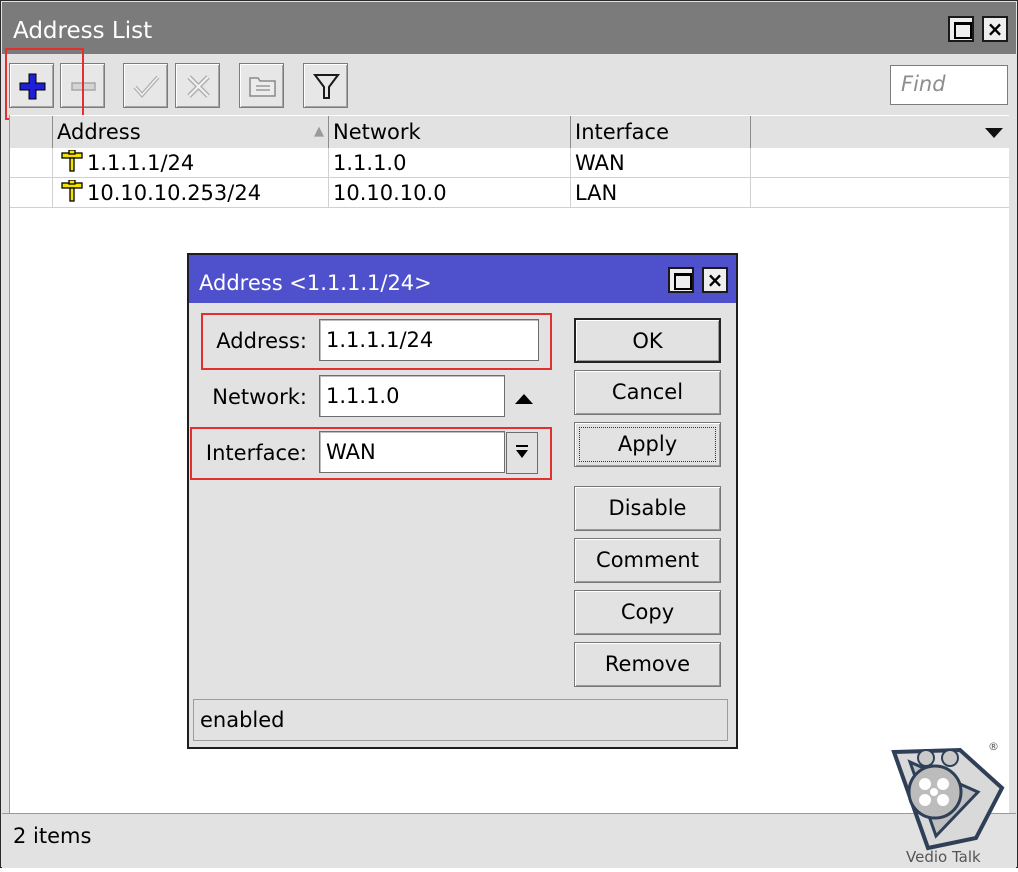 This screenshot has height=872, width=1018. I want to click on column-header-network: Network, so click(450, 132).